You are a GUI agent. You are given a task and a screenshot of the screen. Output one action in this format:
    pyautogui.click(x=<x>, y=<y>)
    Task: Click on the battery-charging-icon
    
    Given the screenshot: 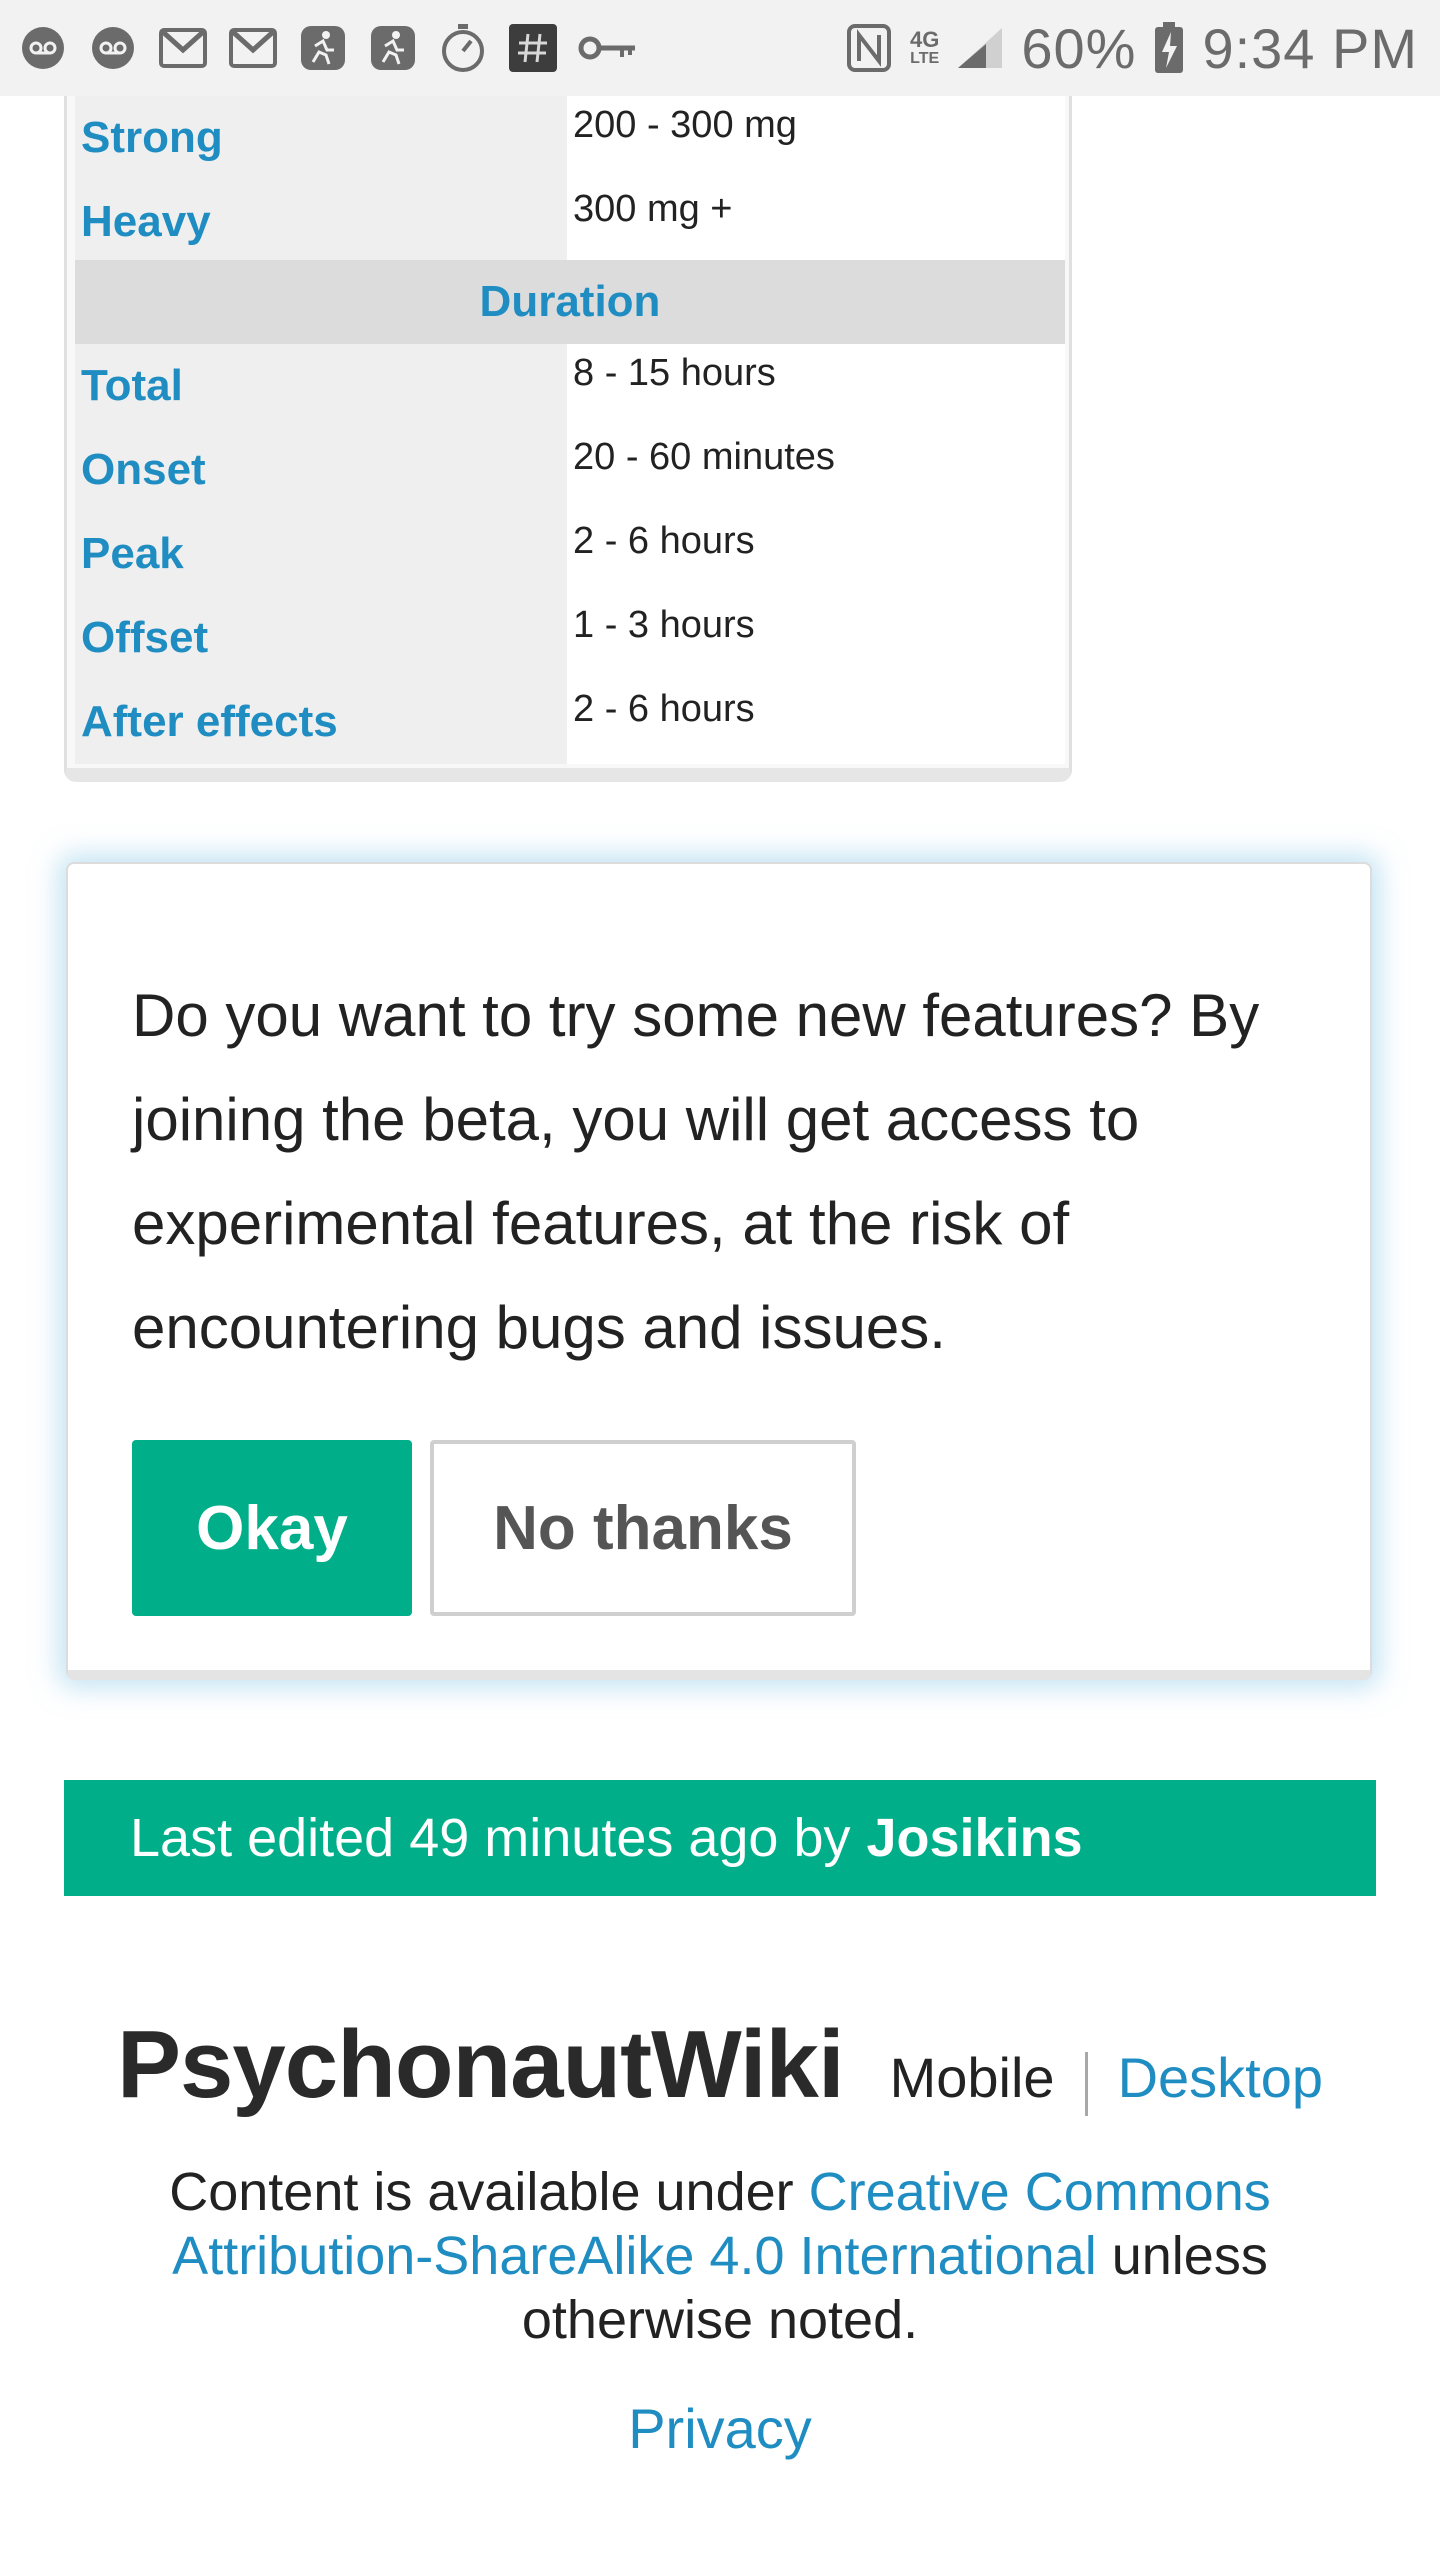 What is the action you would take?
    pyautogui.click(x=1169, y=47)
    